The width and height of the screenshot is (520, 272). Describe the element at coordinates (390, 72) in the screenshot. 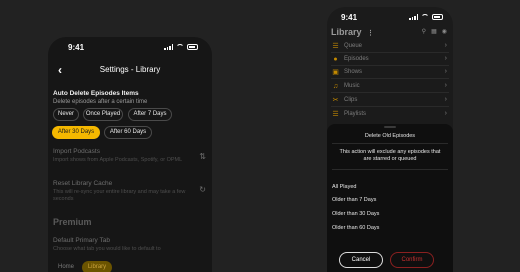

I see `library-item-shows: ▣ Shows ›` at that location.